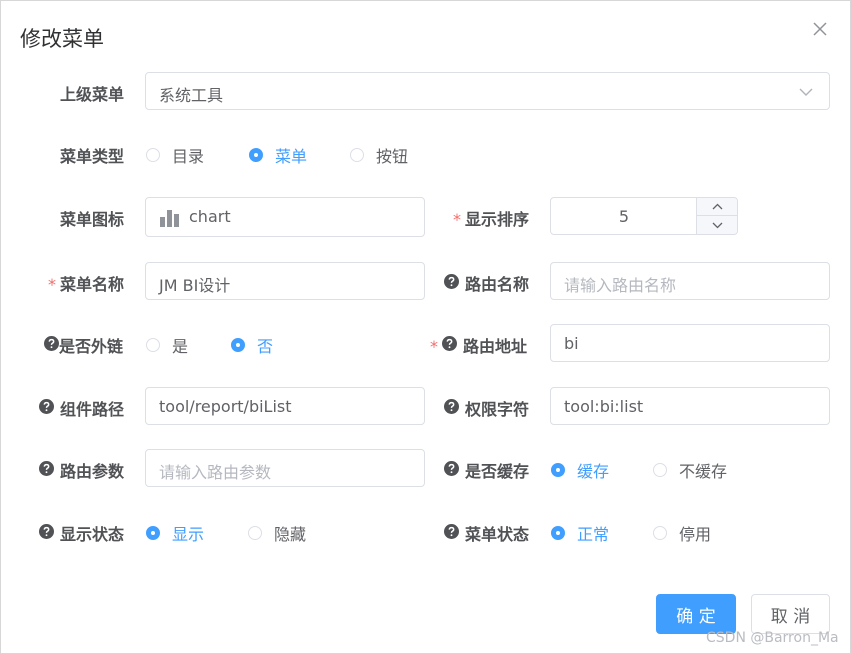 This screenshot has height=654, width=851. I want to click on route-name-placeholder: 请输入路由名称, so click(620, 285).